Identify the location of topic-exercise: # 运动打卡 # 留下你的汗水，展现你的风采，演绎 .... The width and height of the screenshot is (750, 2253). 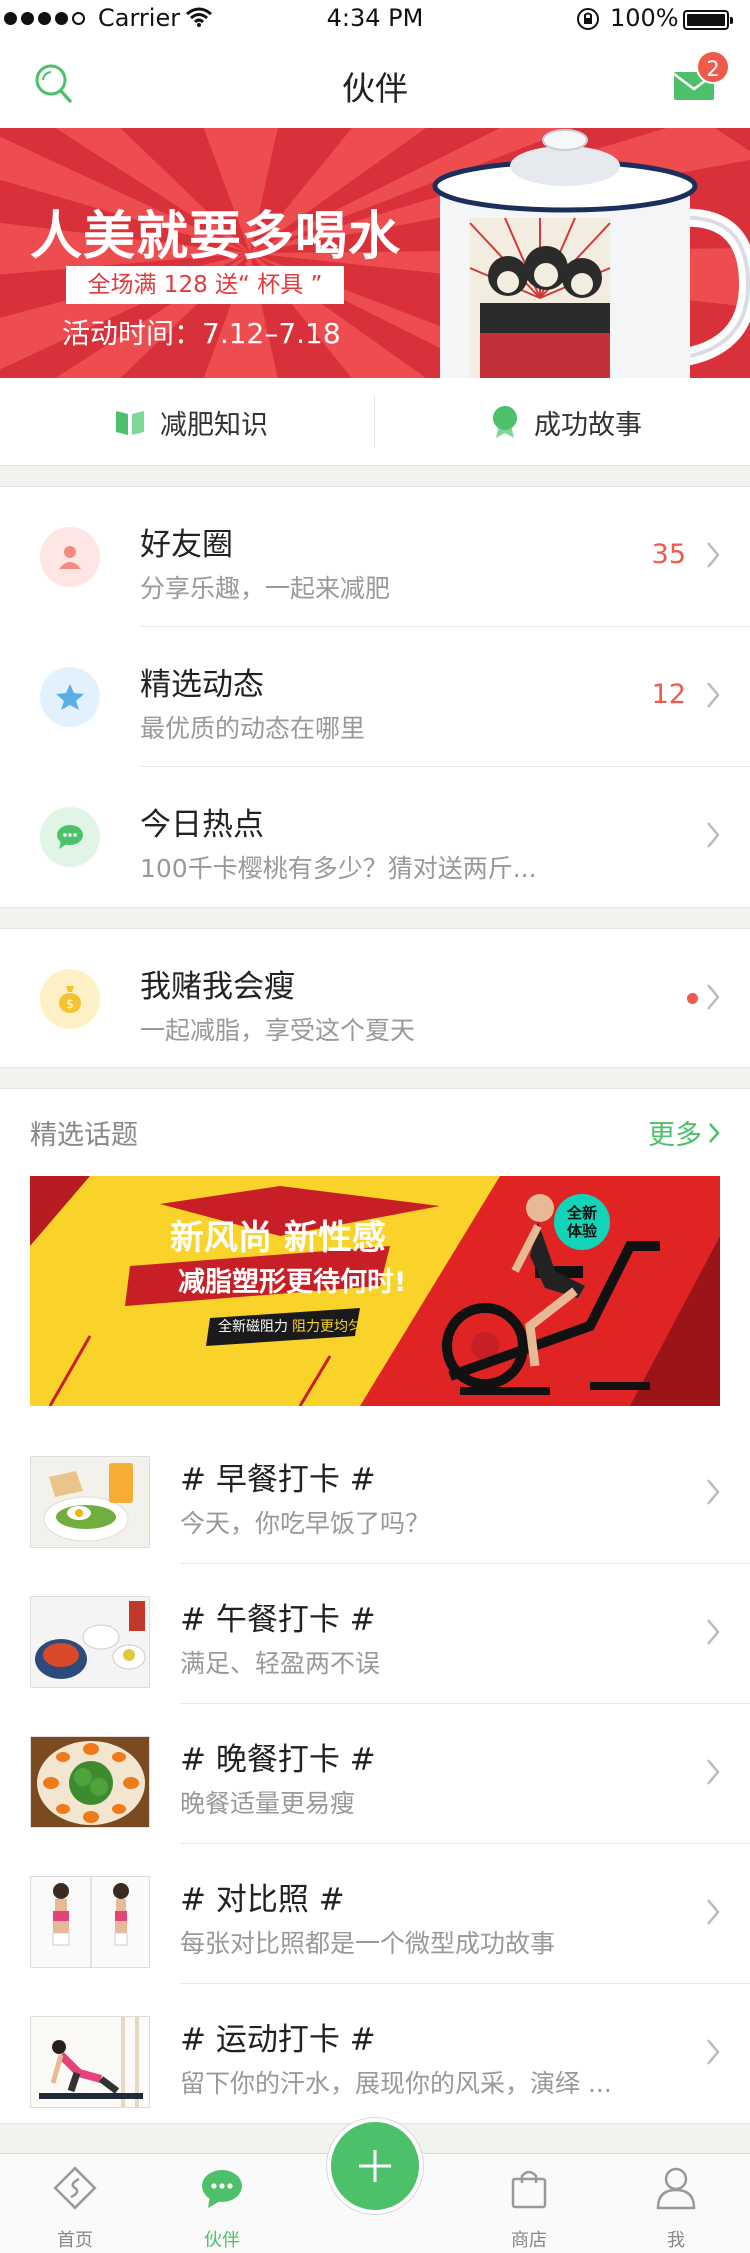
(375, 2054).